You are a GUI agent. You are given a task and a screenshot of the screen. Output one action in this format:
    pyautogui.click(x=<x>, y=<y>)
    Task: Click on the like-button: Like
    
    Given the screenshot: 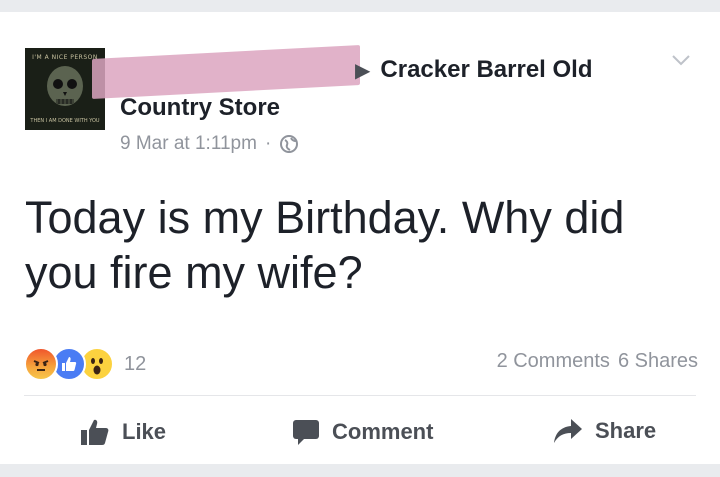 What is the action you would take?
    pyautogui.click(x=123, y=432)
    